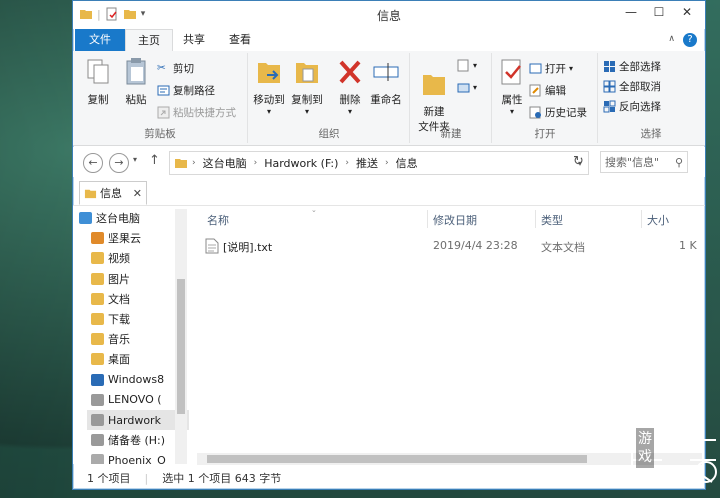 This screenshot has height=498, width=720. What do you see at coordinates (119, 163) in the screenshot?
I see `forward-button: →` at bounding box center [119, 163].